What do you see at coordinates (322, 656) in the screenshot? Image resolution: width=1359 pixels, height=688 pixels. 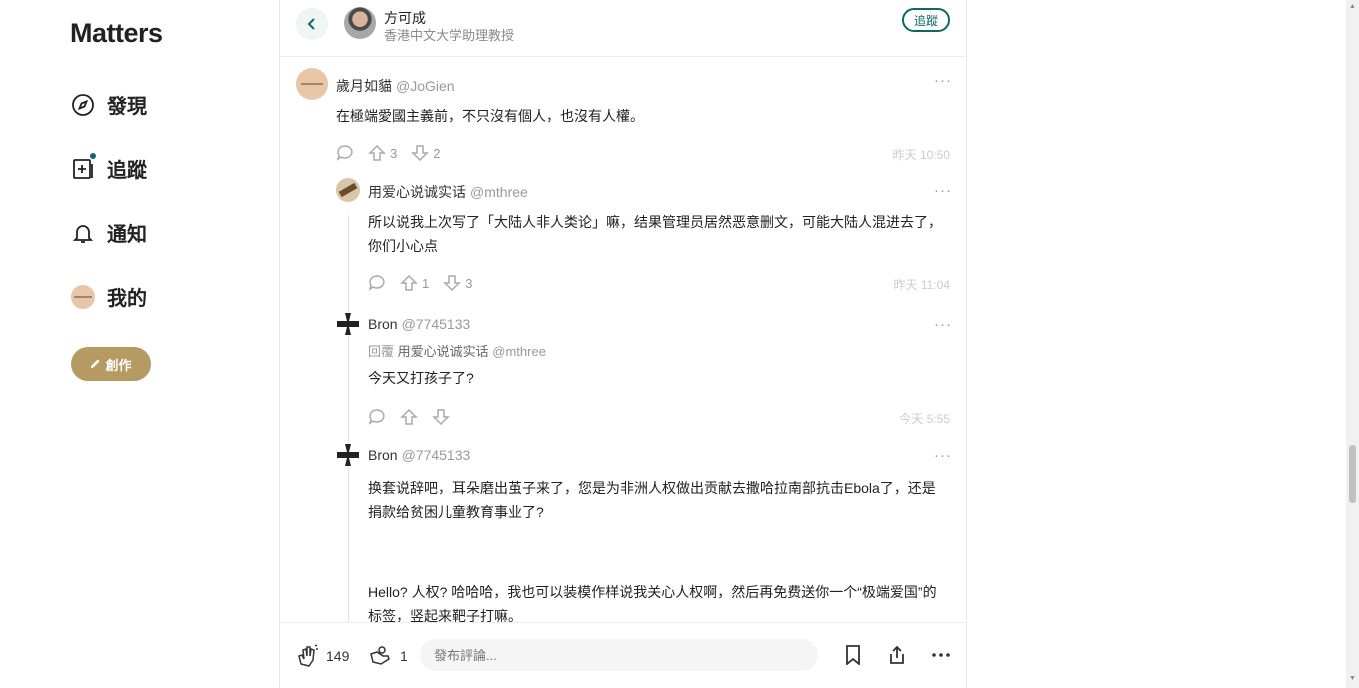 I see `clap-button: 149` at bounding box center [322, 656].